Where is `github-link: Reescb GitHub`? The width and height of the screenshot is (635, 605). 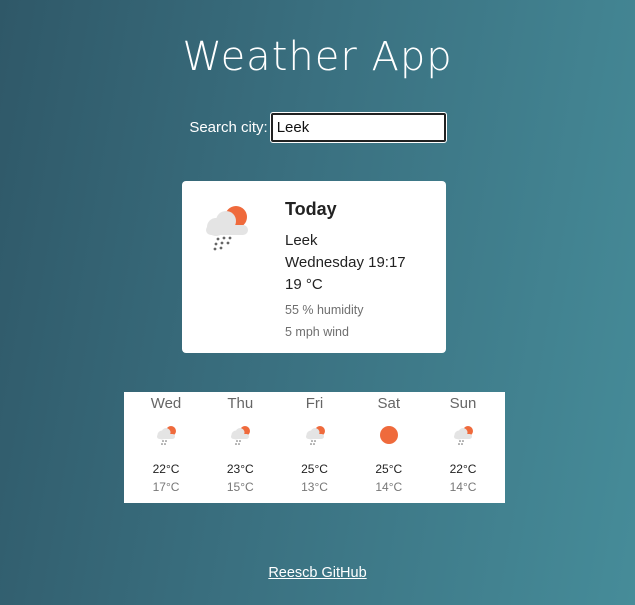
github-link: Reescb GitHub is located at coordinates (317, 573).